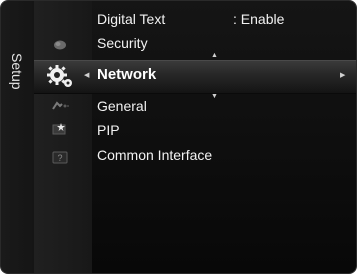 The height and width of the screenshot is (274, 358). I want to click on digital-text-value: : Enable, so click(259, 19).